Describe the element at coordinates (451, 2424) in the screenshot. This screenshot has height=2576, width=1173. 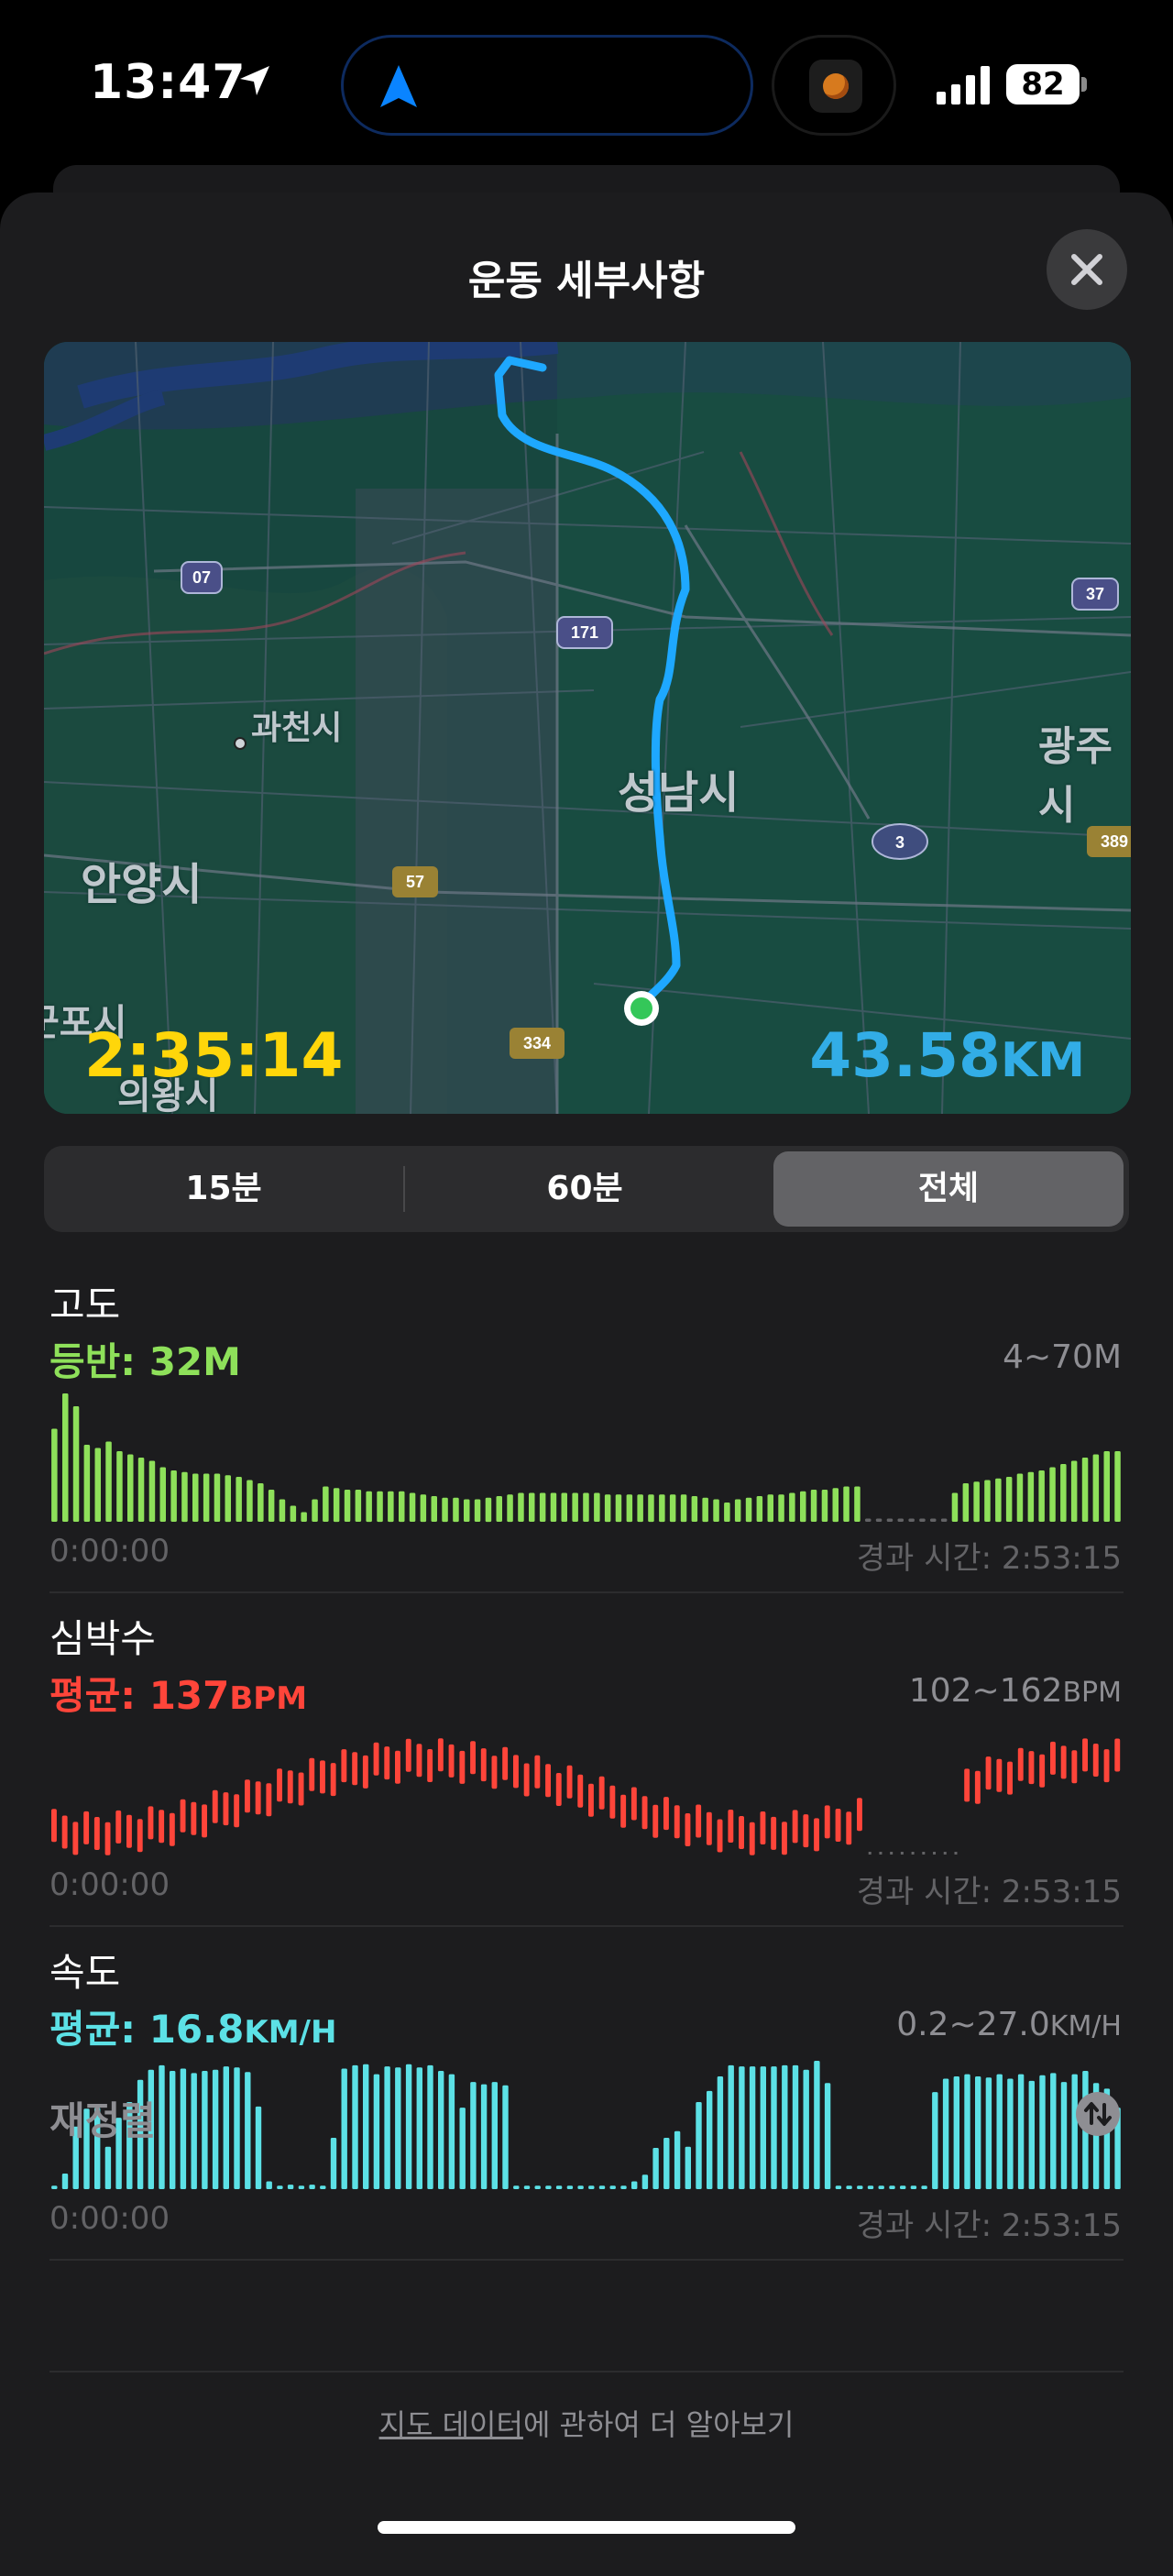
I see `map-data-link: 지도 데이터` at that location.